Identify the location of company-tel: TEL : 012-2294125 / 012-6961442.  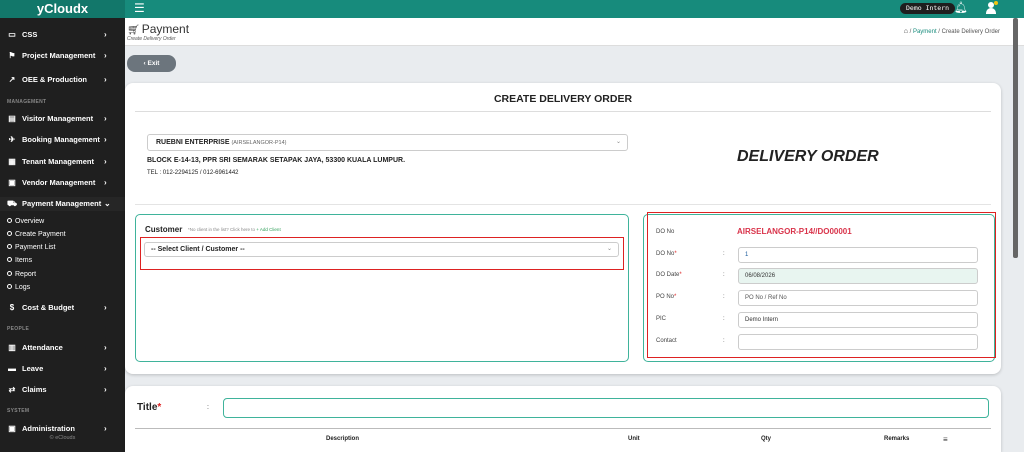
(193, 173).